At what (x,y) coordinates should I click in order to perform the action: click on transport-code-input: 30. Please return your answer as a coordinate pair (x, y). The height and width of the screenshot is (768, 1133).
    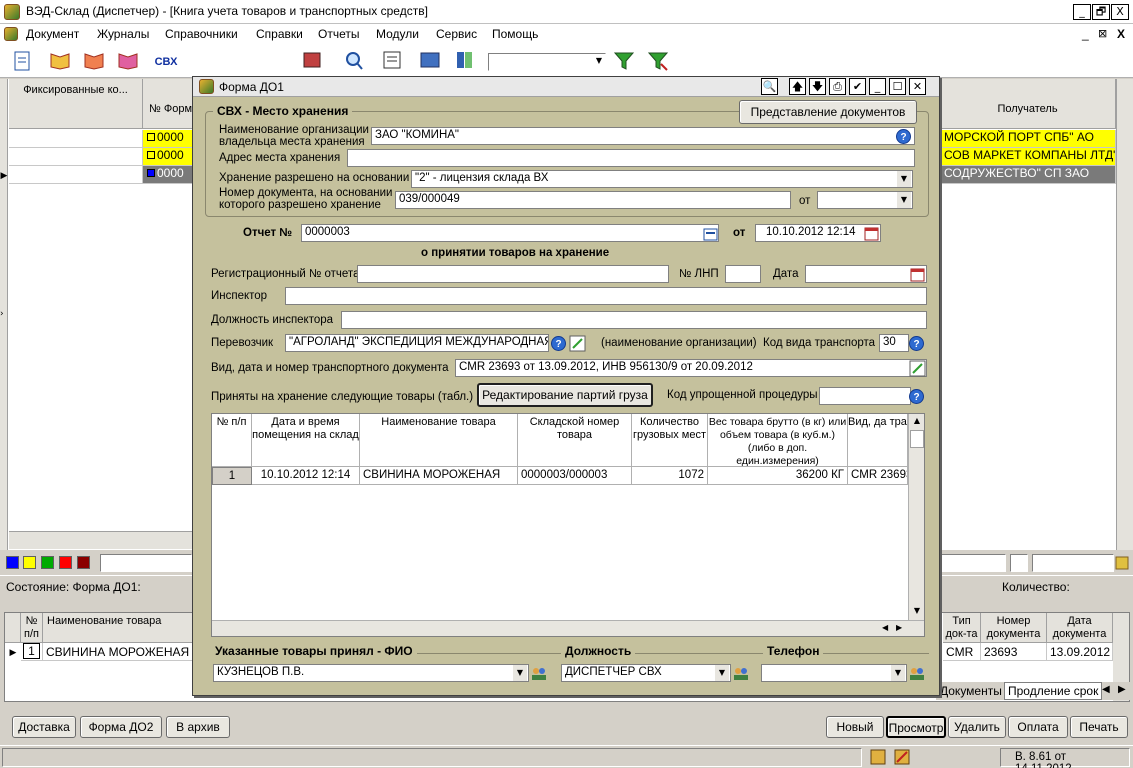
    Looking at the image, I should click on (894, 343).